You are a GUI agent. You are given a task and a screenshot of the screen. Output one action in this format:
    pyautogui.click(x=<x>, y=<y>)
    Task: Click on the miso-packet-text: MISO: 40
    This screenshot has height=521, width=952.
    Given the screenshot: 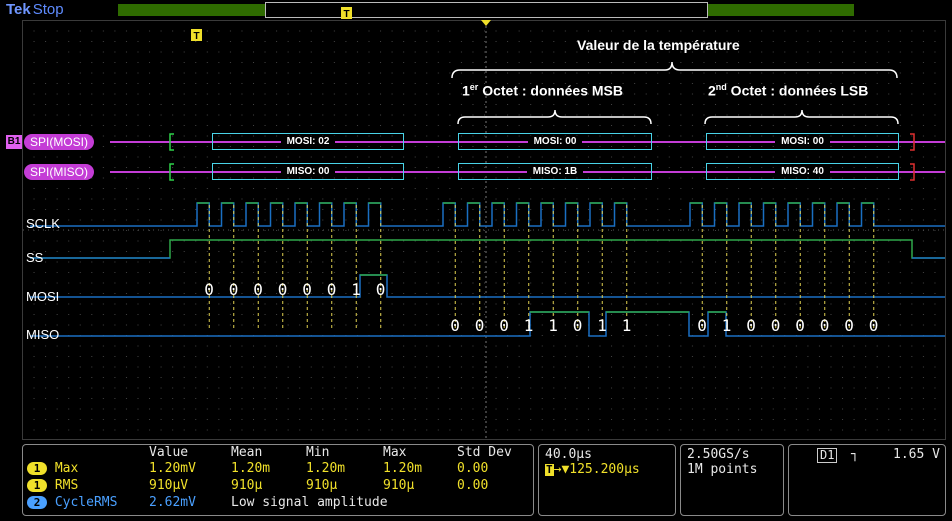 What is the action you would take?
    pyautogui.click(x=802, y=171)
    